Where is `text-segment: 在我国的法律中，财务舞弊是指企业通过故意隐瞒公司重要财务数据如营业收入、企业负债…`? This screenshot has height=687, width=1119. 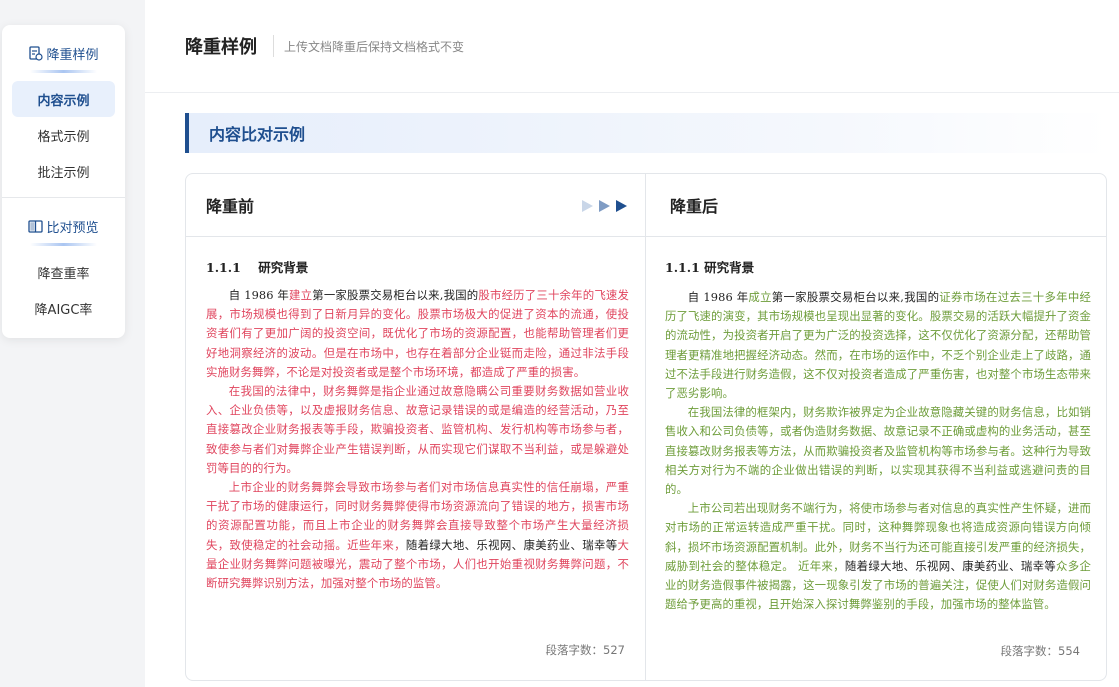
text-segment: 在我国的法律中，财务舞弊是指企业通过故意隐瞒公司重要财务数据如营业收入、企业负债… is located at coordinates (417, 429).